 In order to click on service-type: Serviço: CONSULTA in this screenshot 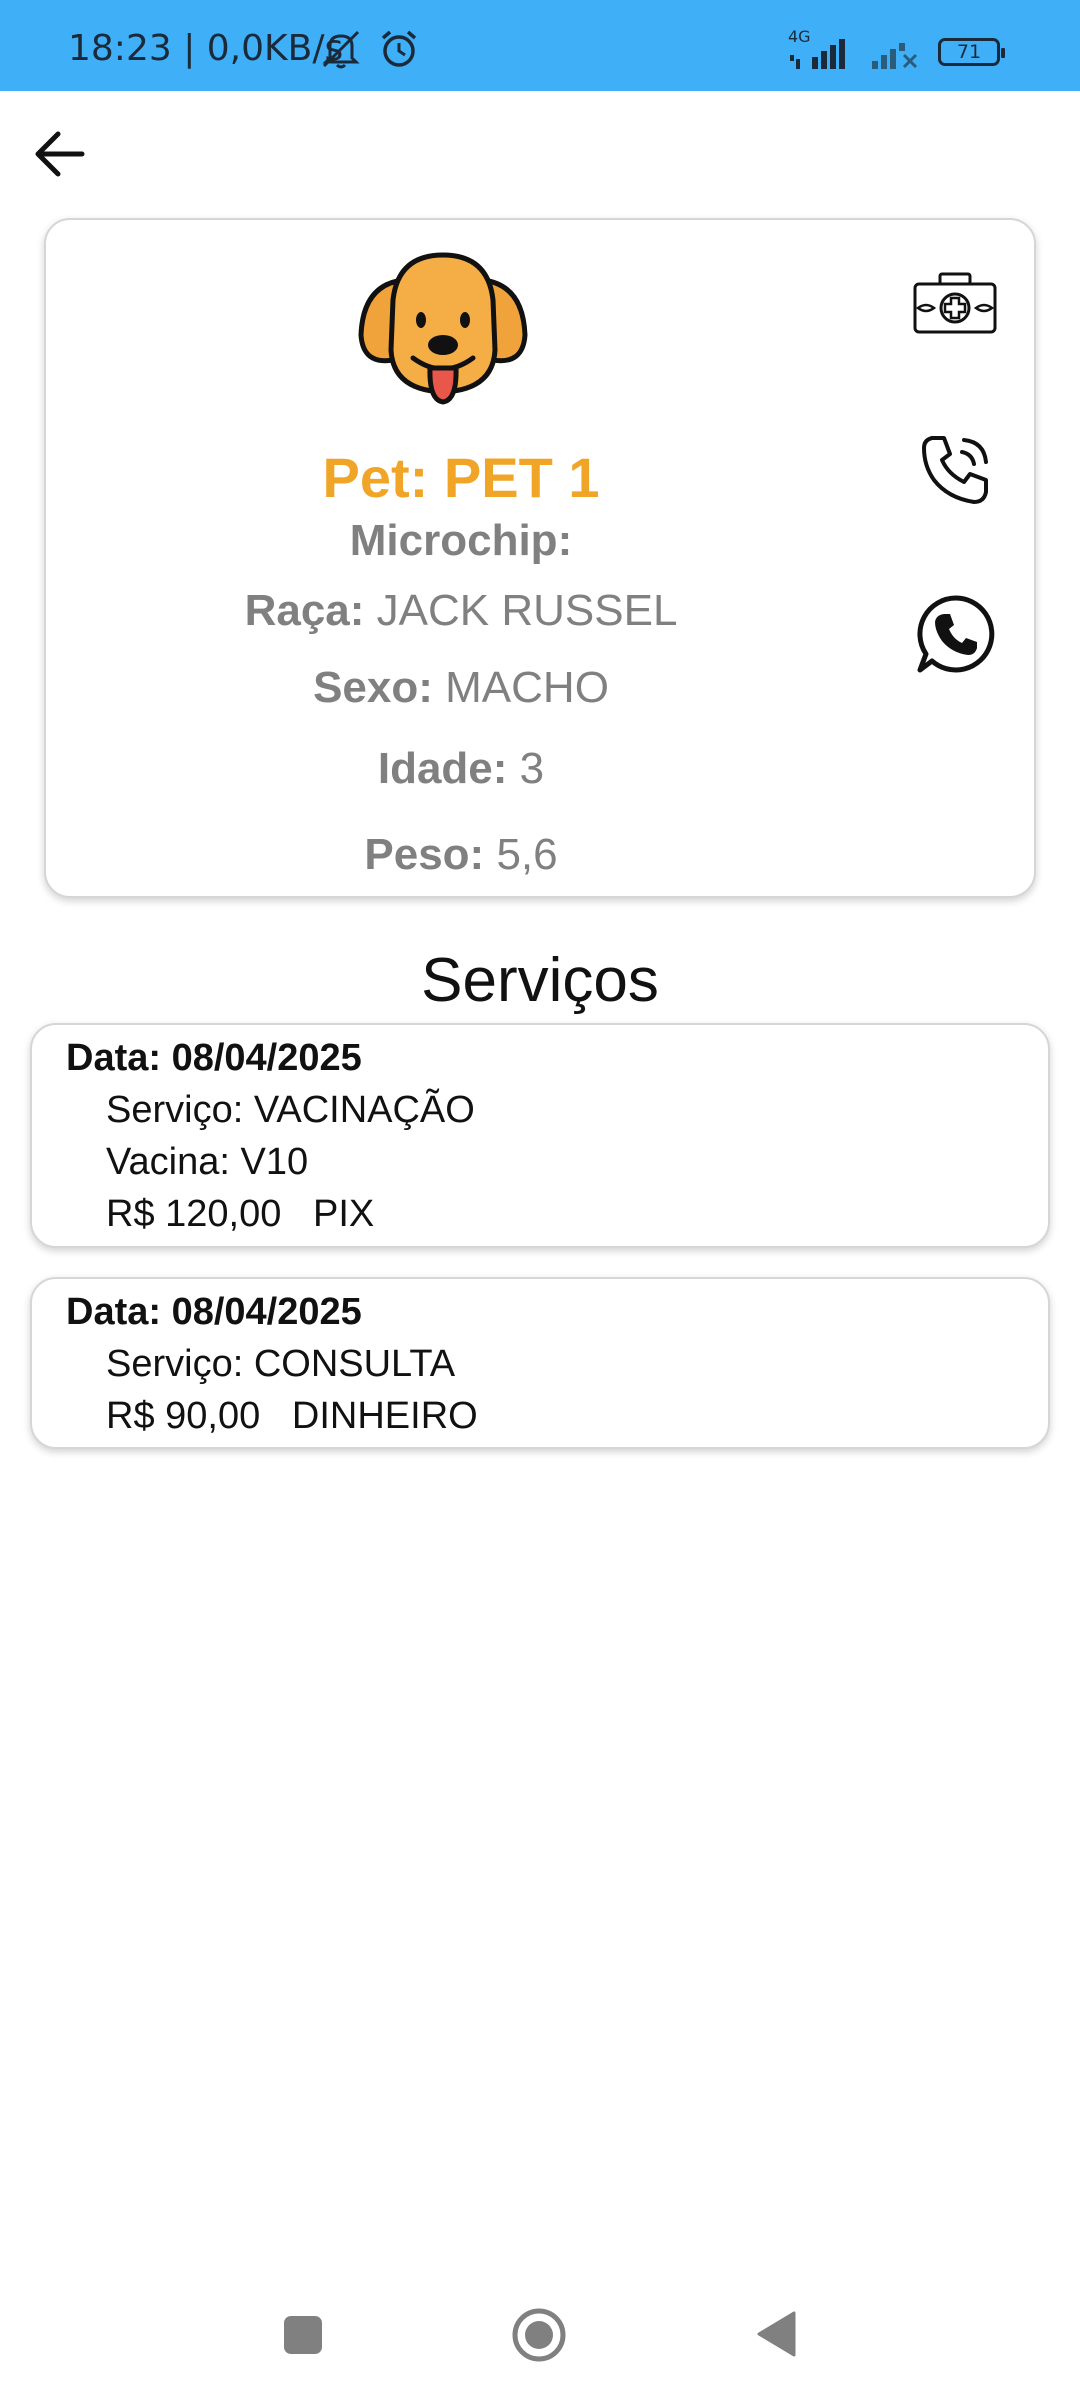, I will do `click(281, 1364)`.